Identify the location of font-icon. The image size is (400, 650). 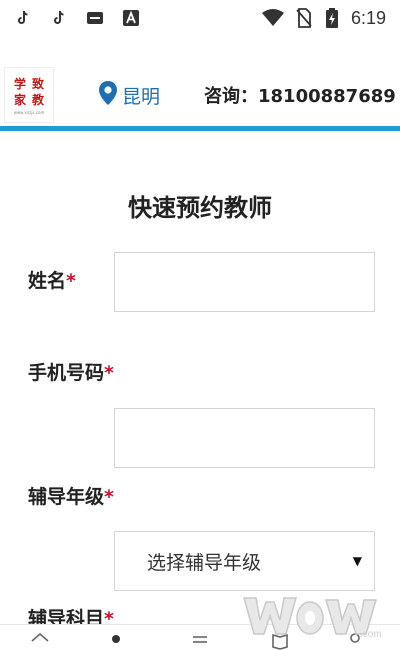
(131, 18).